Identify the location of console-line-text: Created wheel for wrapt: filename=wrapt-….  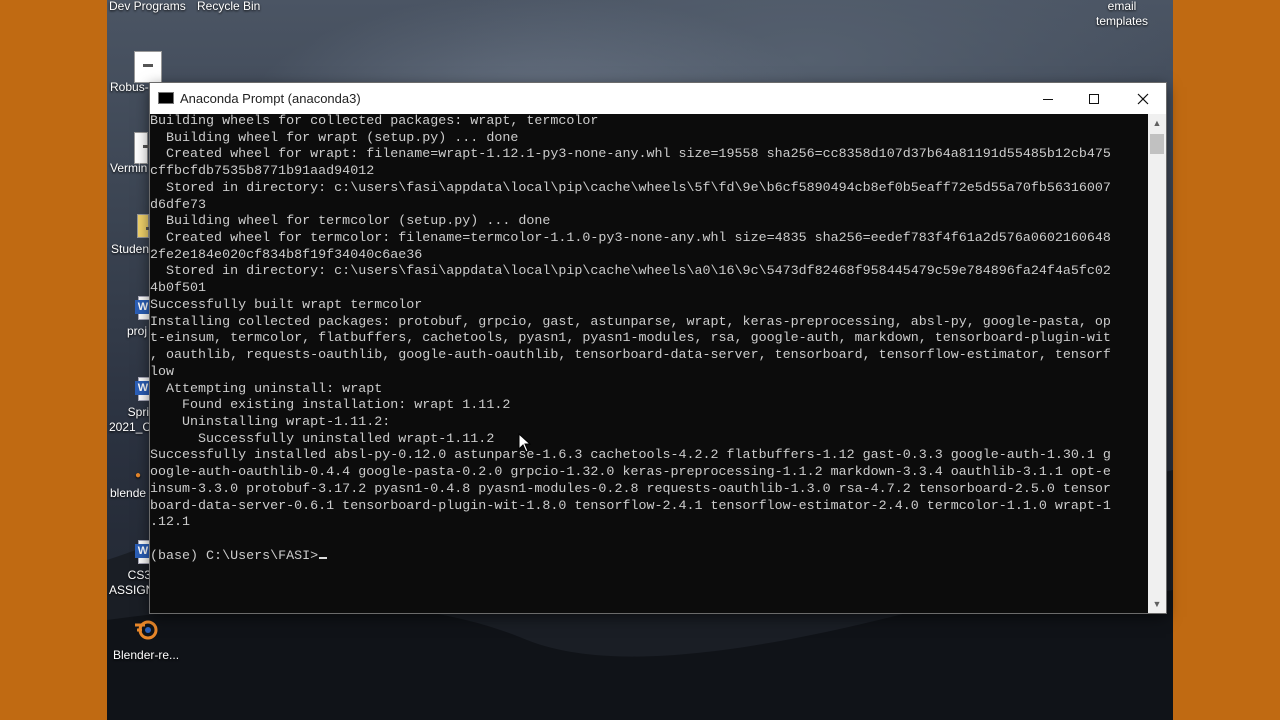
(630, 155).